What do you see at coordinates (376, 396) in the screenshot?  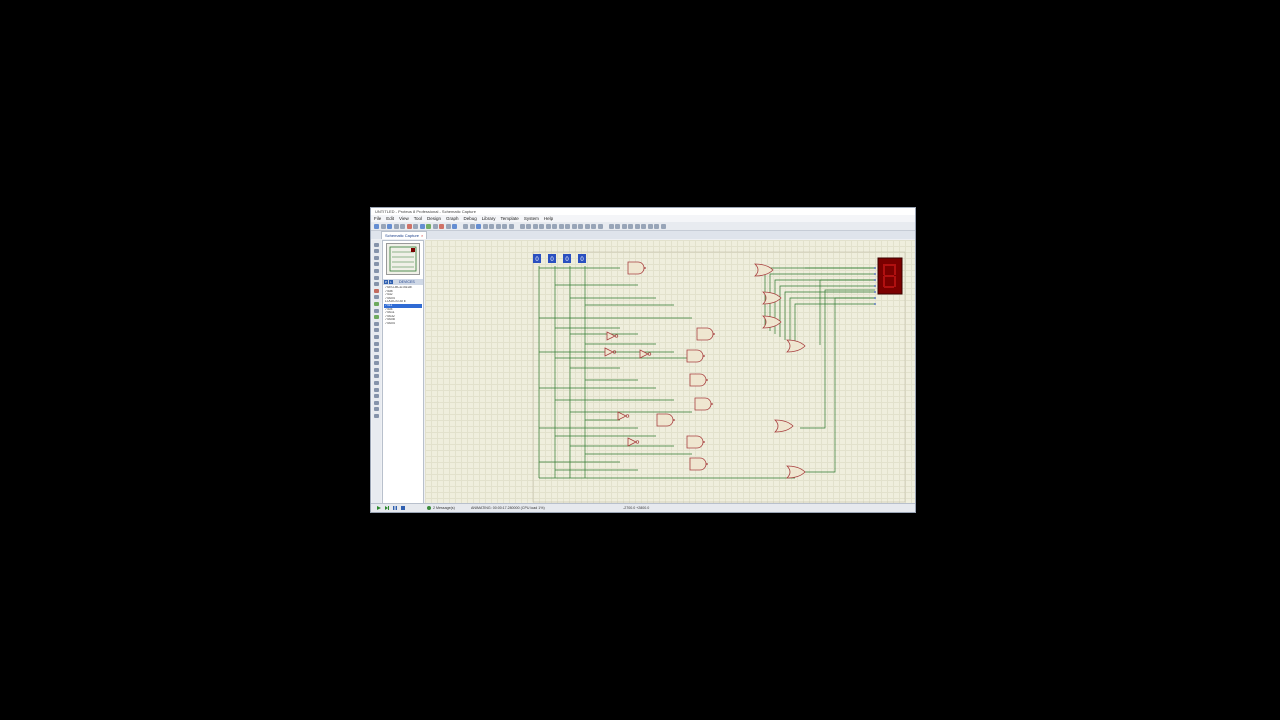 I see `rotate-cw-icon` at bounding box center [376, 396].